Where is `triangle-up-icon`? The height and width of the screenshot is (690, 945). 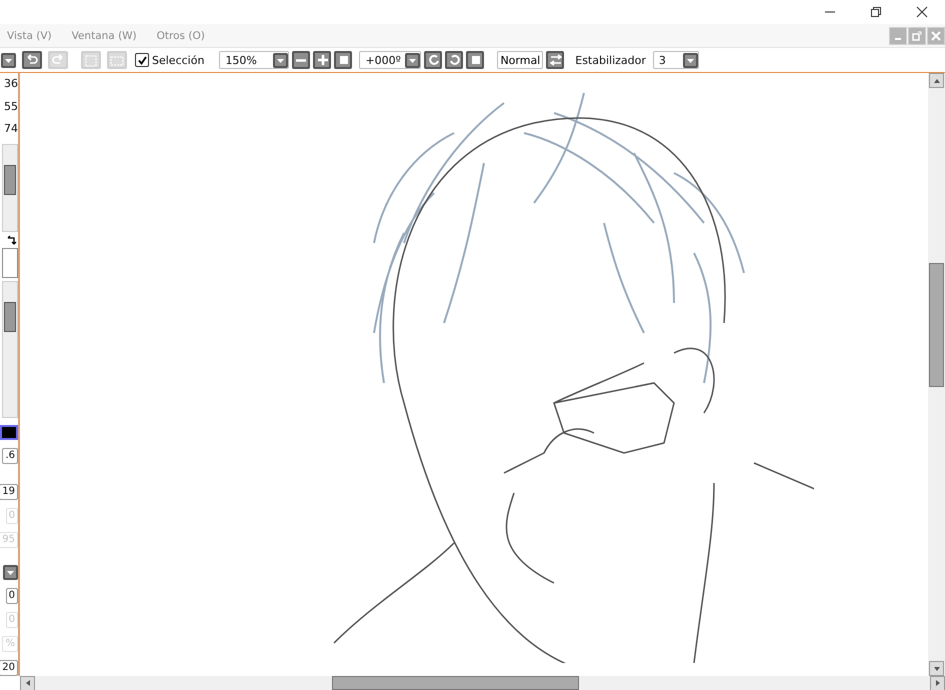 triangle-up-icon is located at coordinates (936, 80).